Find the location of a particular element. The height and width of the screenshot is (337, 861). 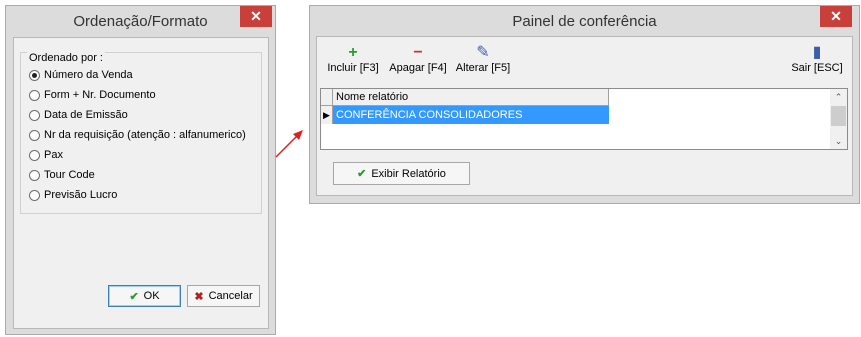

radio-label: Pax is located at coordinates (53, 155).